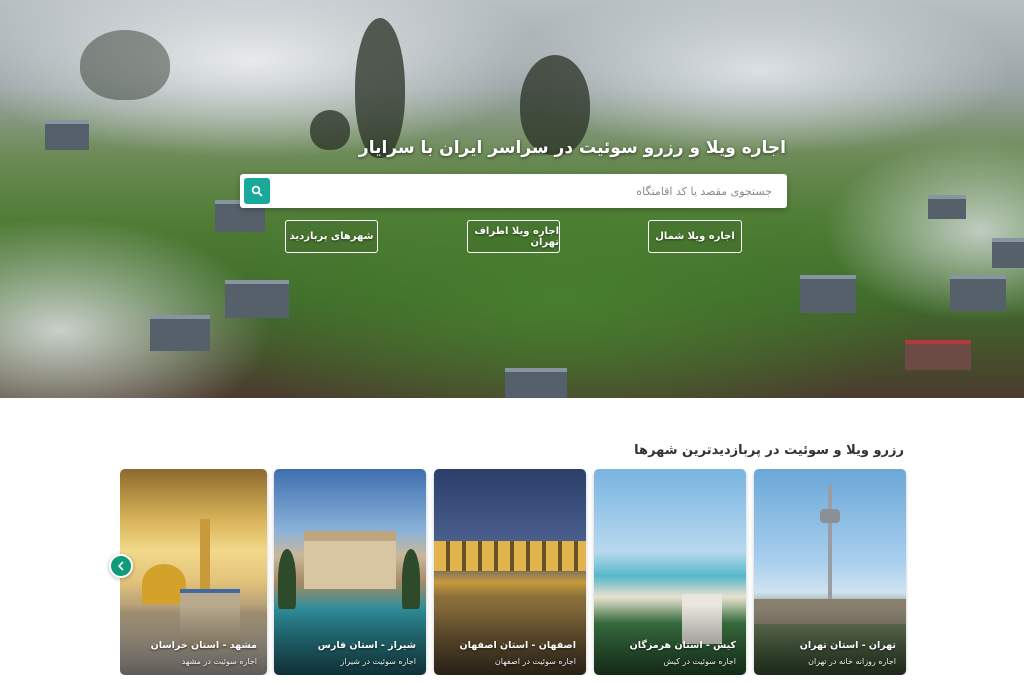 This screenshot has width=1024, height=683. I want to click on search-icon, so click(257, 191).